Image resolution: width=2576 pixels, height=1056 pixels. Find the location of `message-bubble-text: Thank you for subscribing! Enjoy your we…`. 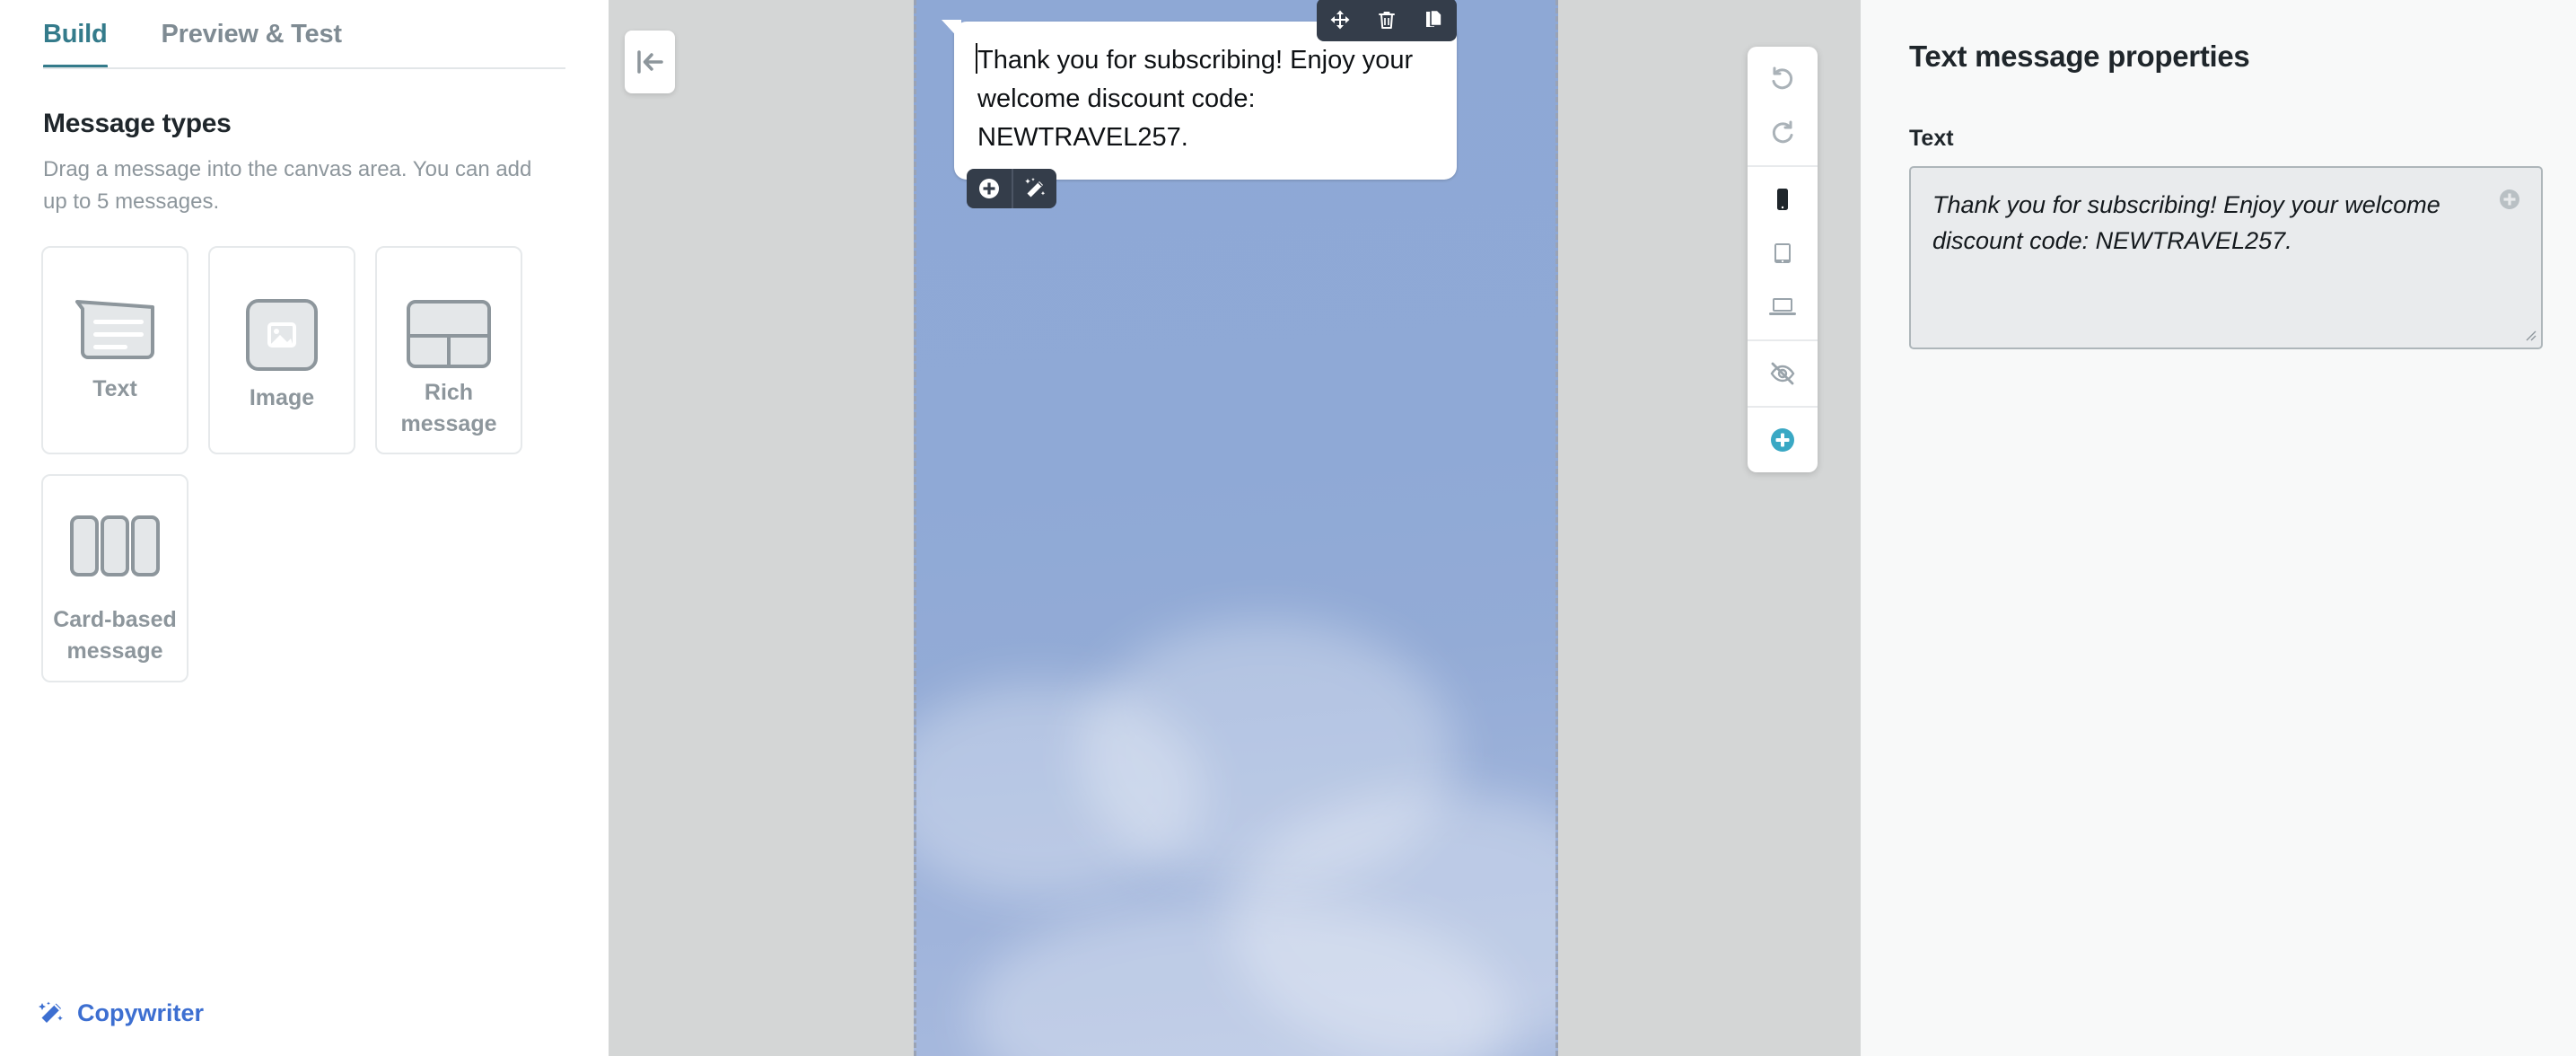

message-bubble-text: Thank you for subscribing! Enjoy your we… is located at coordinates (1199, 99).